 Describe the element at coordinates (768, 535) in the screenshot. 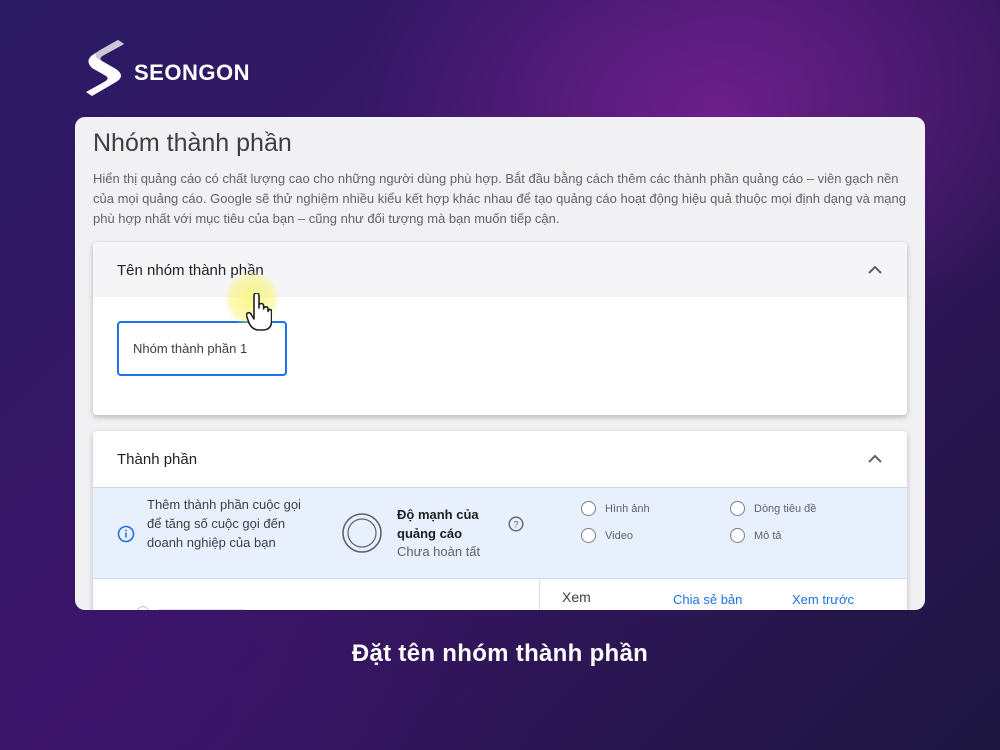

I see `checklist-label: Mô tả` at that location.